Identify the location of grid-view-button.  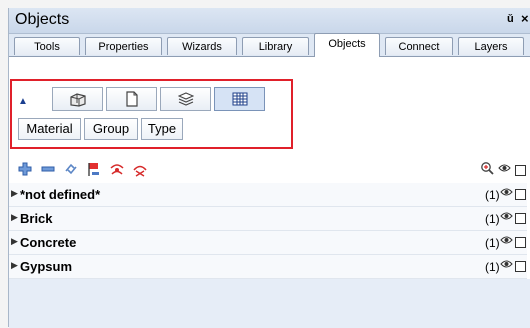
(239, 99).